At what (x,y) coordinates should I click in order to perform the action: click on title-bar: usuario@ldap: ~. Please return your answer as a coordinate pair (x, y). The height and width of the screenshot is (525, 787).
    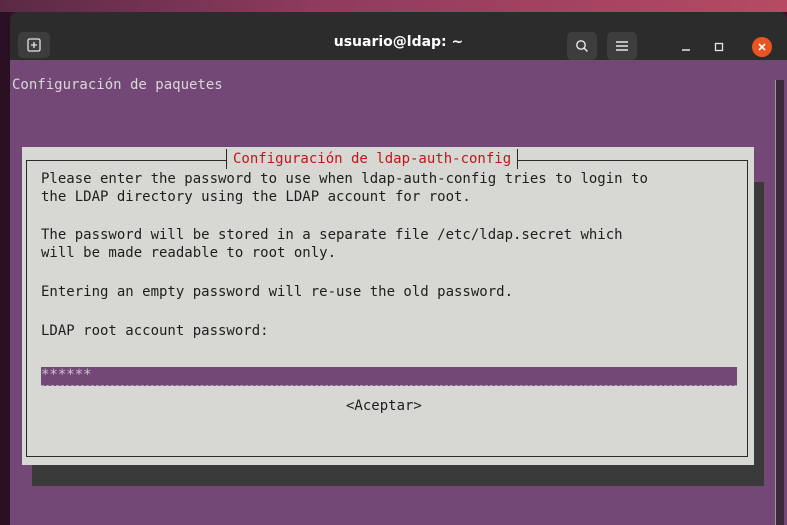
    Looking at the image, I should click on (398, 36).